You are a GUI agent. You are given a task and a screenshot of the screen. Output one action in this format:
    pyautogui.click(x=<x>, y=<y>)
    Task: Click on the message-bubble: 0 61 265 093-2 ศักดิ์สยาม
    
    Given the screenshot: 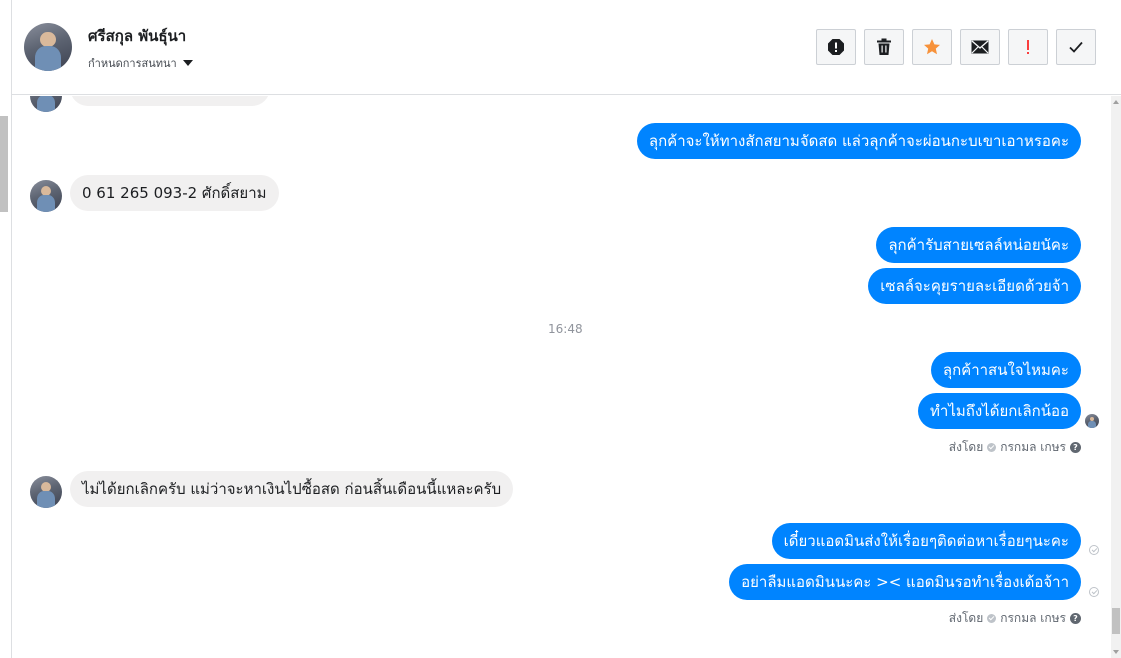 What is the action you would take?
    pyautogui.click(x=174, y=193)
    